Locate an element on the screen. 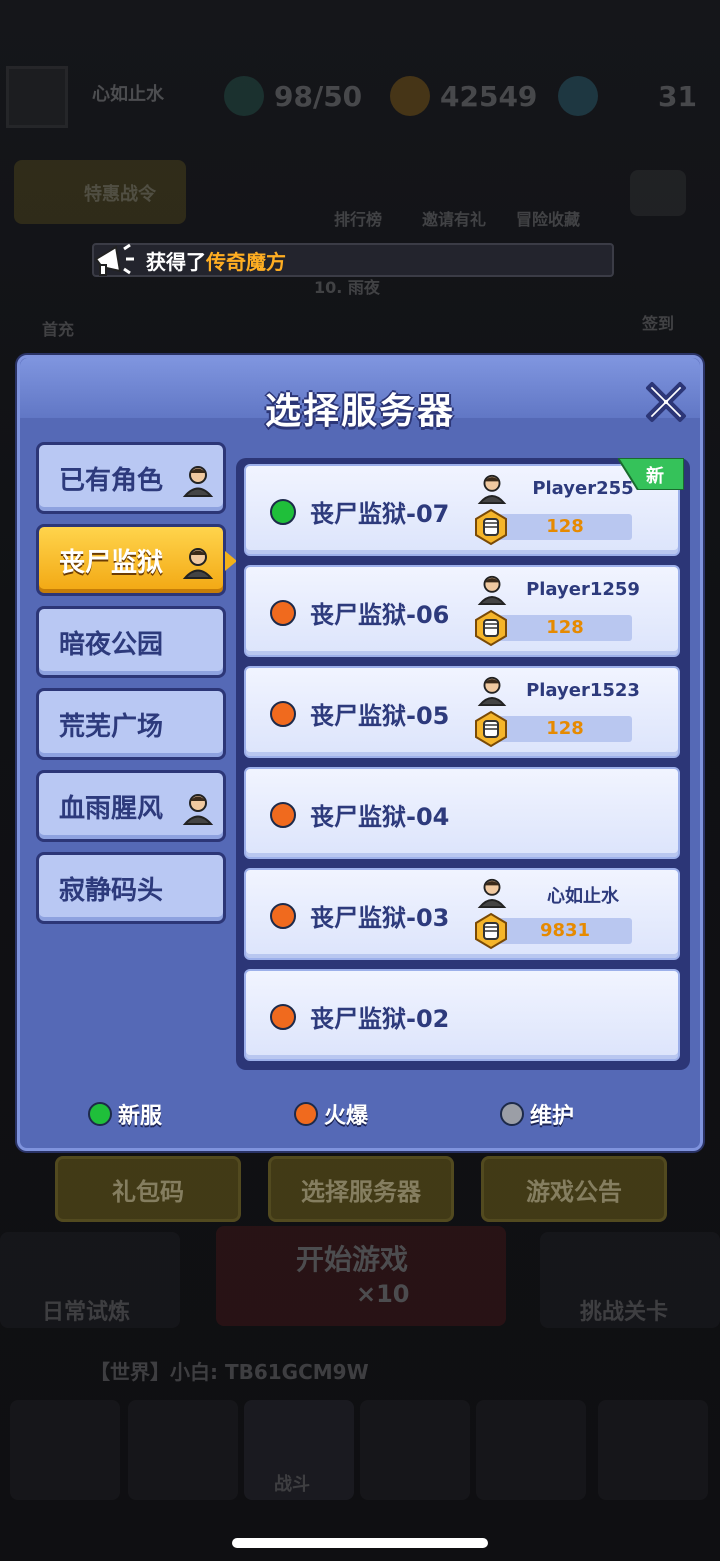 The height and width of the screenshot is (1561, 720). invite-button: 邀请有礼 is located at coordinates (454, 218).